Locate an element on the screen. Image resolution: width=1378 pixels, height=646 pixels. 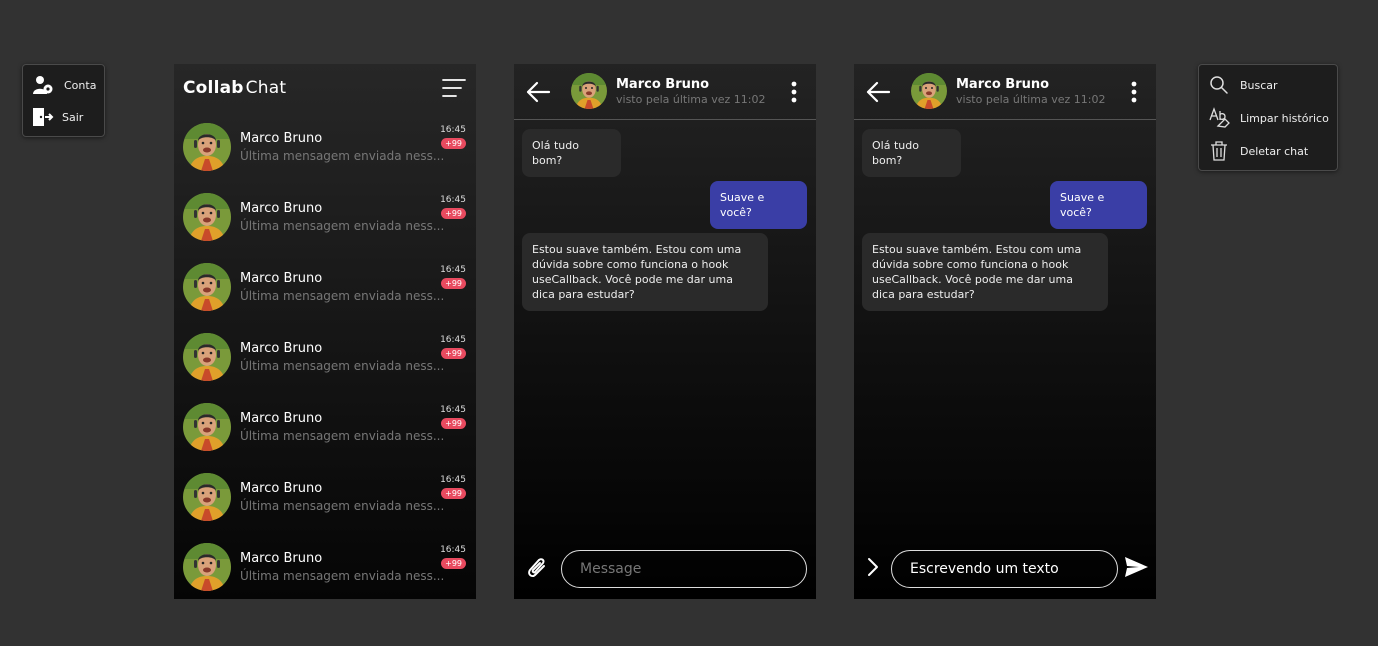
menu-item-label: Limpar histórico is located at coordinates (1284, 118).